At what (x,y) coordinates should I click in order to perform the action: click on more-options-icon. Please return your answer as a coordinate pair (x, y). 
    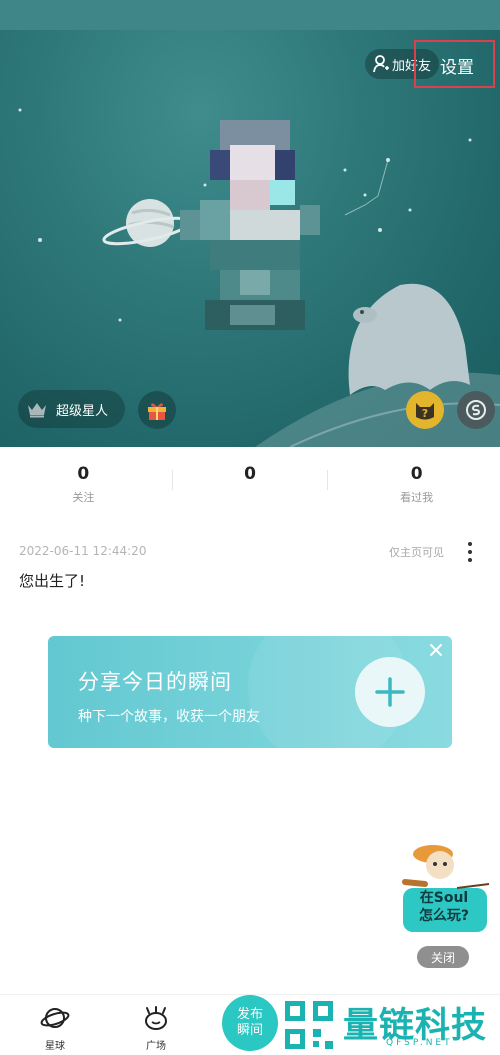
    Looking at the image, I should click on (470, 552).